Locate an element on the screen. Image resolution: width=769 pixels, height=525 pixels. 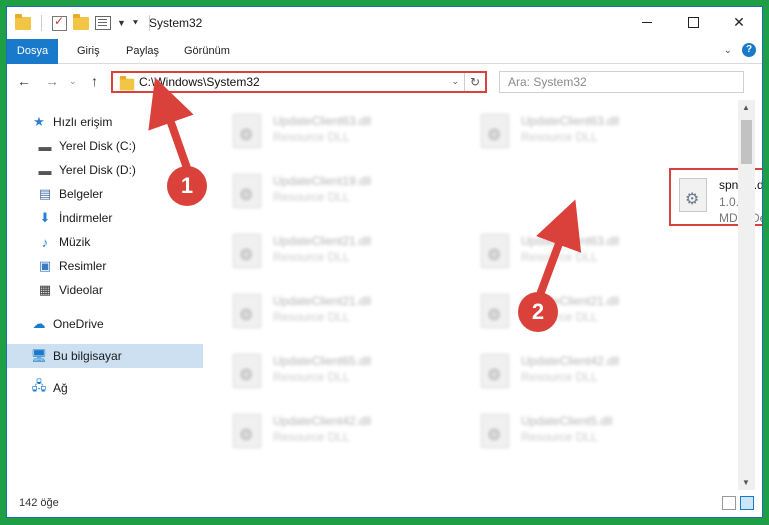
annotation-badge-2: 2 is located at coordinates (538, 312).